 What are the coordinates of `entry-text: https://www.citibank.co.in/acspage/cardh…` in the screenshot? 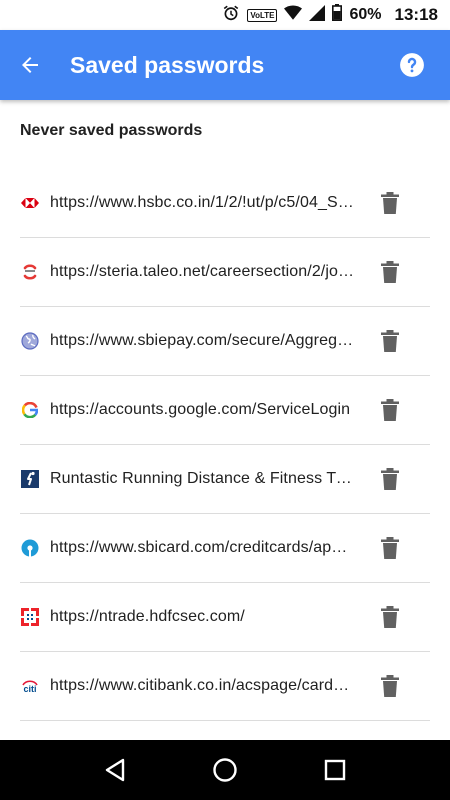 It's located at (202, 685).